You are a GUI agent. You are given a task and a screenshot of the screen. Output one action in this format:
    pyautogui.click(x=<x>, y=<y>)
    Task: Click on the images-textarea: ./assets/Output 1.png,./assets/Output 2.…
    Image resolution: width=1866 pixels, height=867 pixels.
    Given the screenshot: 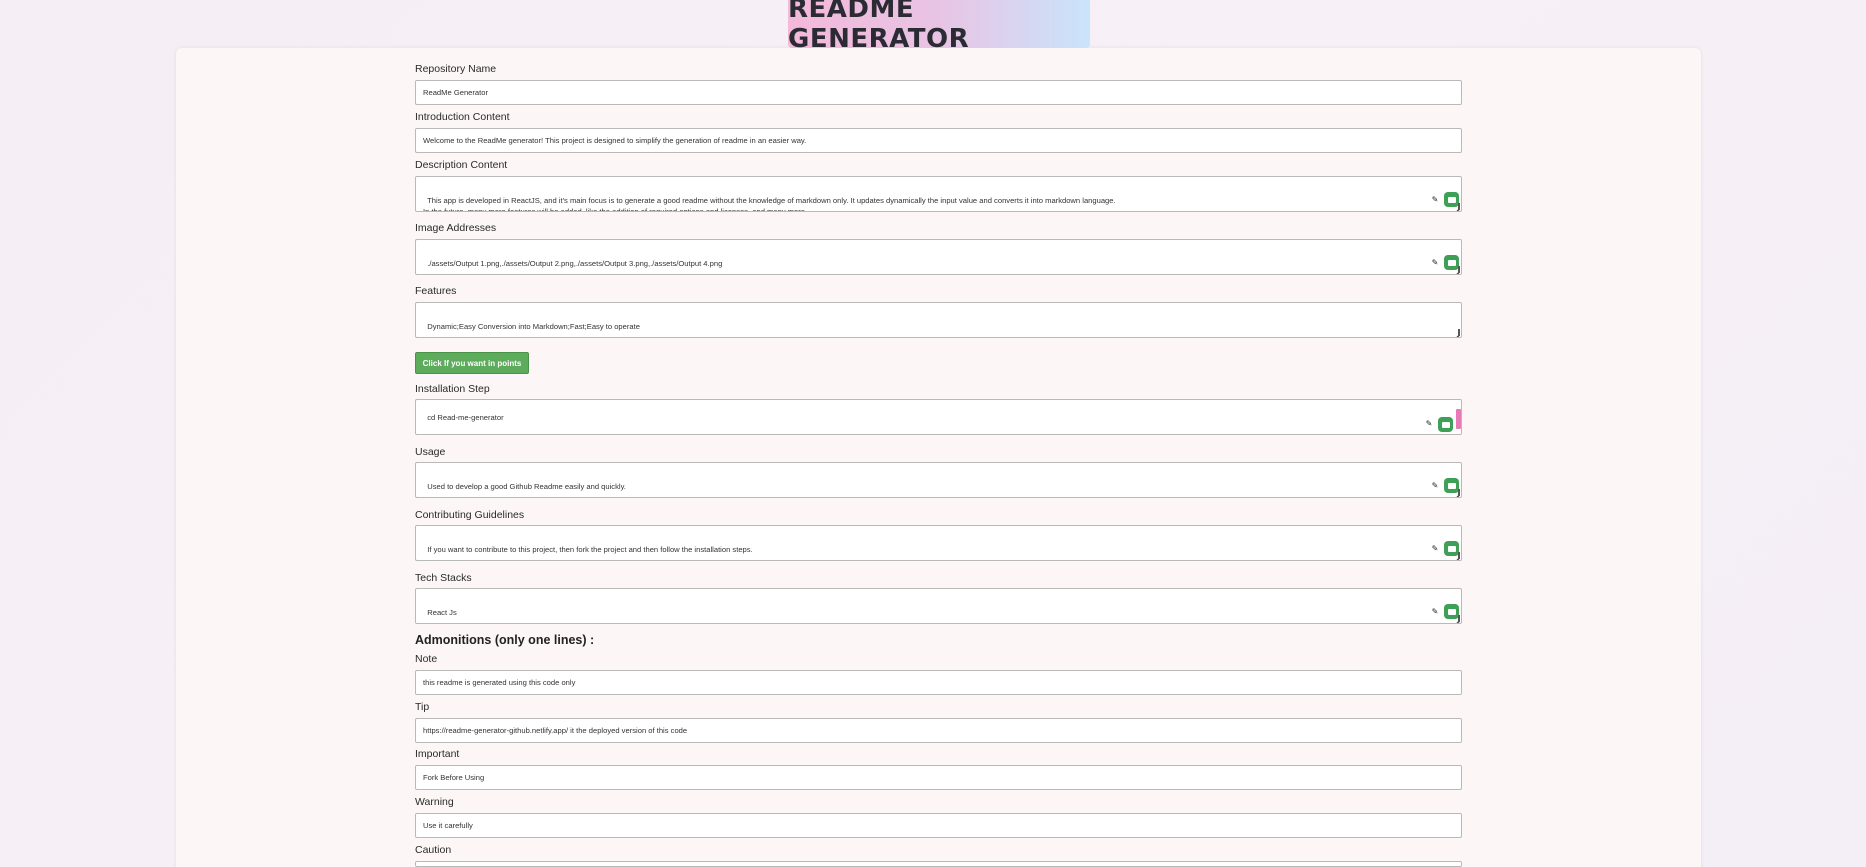 What is the action you would take?
    pyautogui.click(x=938, y=257)
    